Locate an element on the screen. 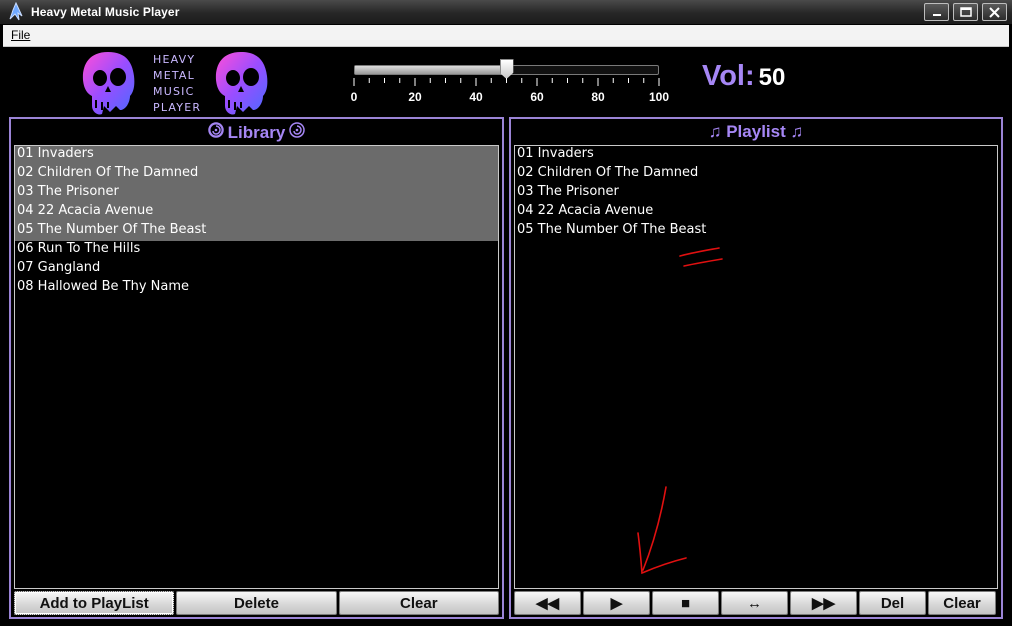  playlist-track-item: 03 The Prisoner is located at coordinates (756, 193).